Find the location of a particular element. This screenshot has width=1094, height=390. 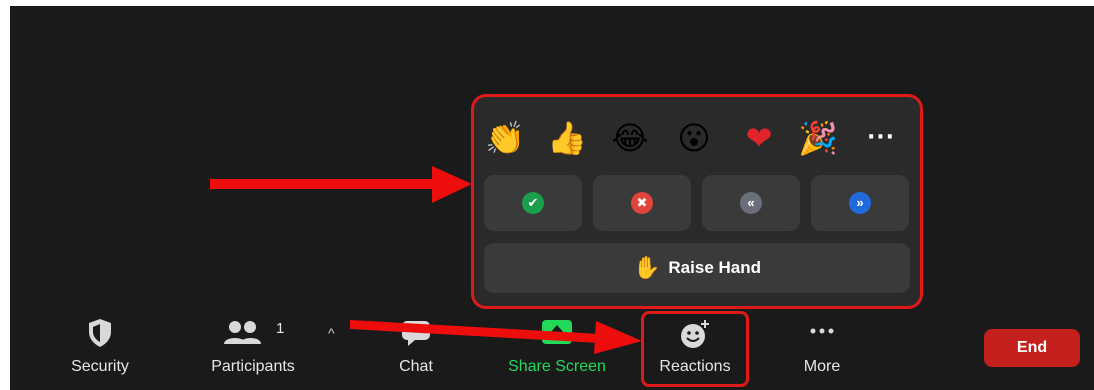

more-button: More is located at coordinates (822, 349).